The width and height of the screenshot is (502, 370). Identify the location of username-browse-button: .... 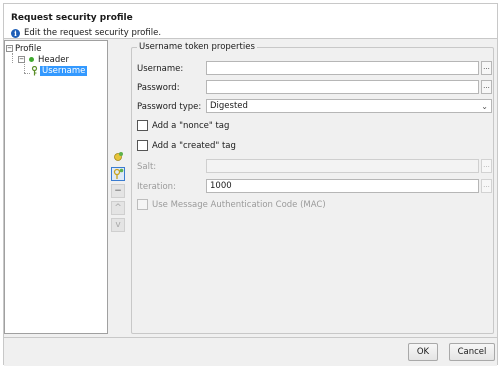
(486, 68).